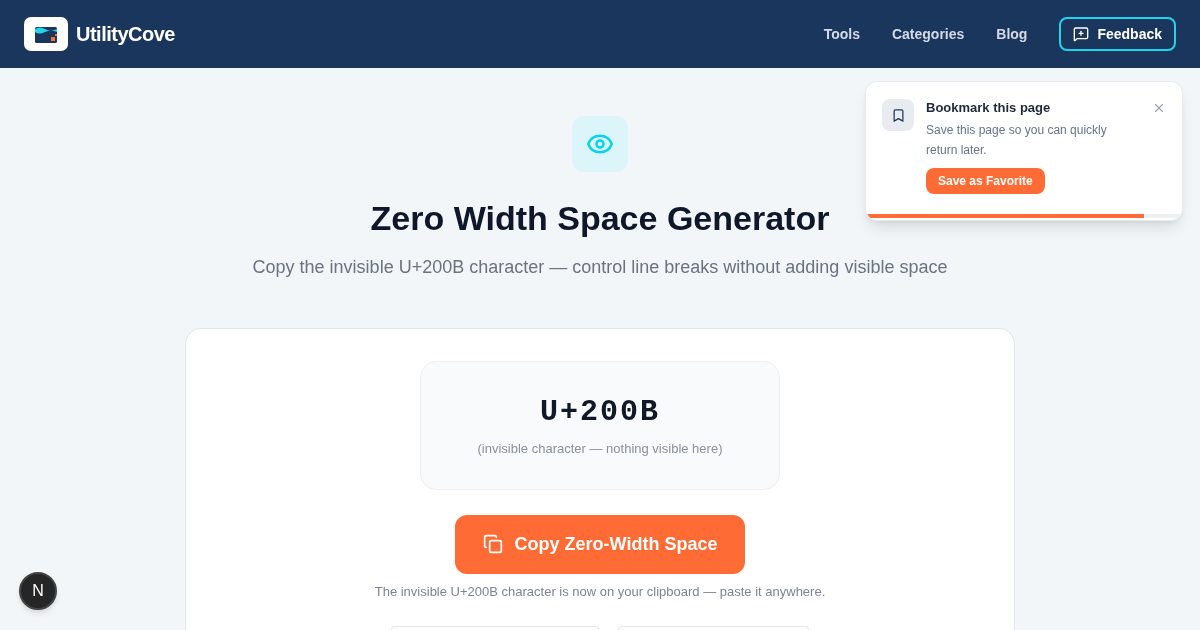 This screenshot has width=1200, height=630. What do you see at coordinates (1017, 140) in the screenshot?
I see `toast-message: Save this page so you can quickly return later.` at bounding box center [1017, 140].